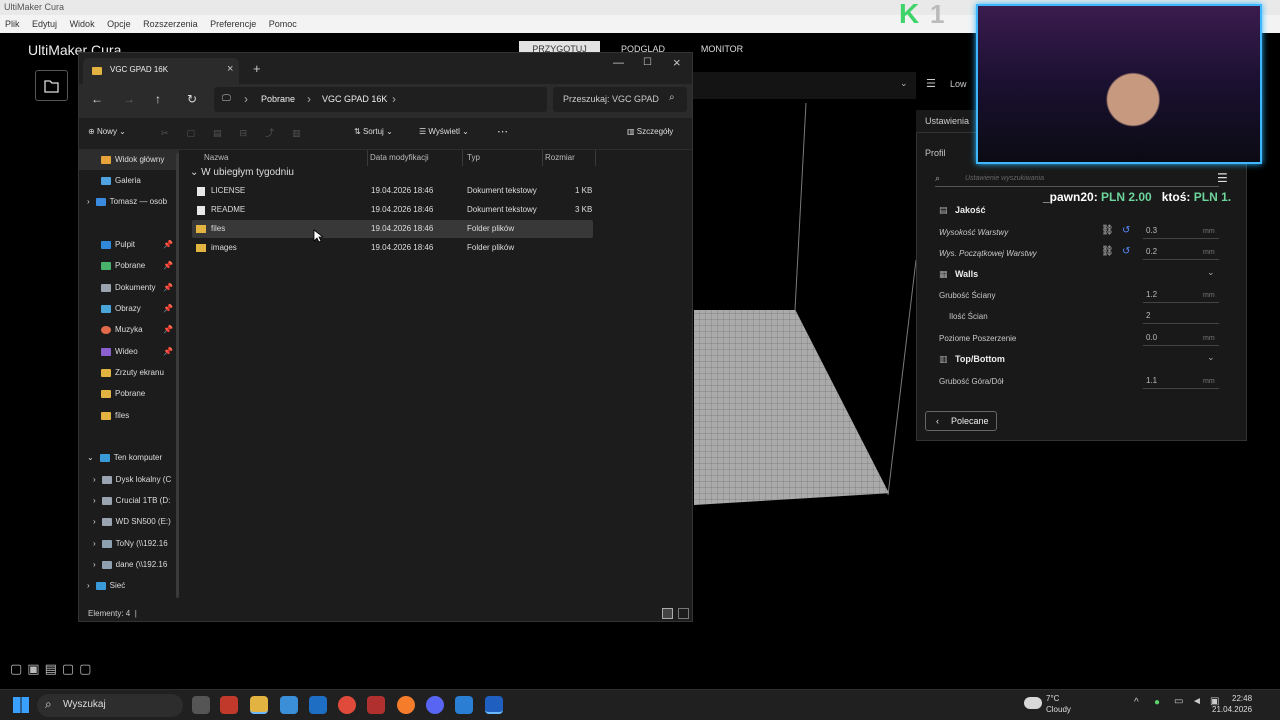 This screenshot has width=1280, height=720. I want to click on sliders-icon: ☰, so click(931, 83).